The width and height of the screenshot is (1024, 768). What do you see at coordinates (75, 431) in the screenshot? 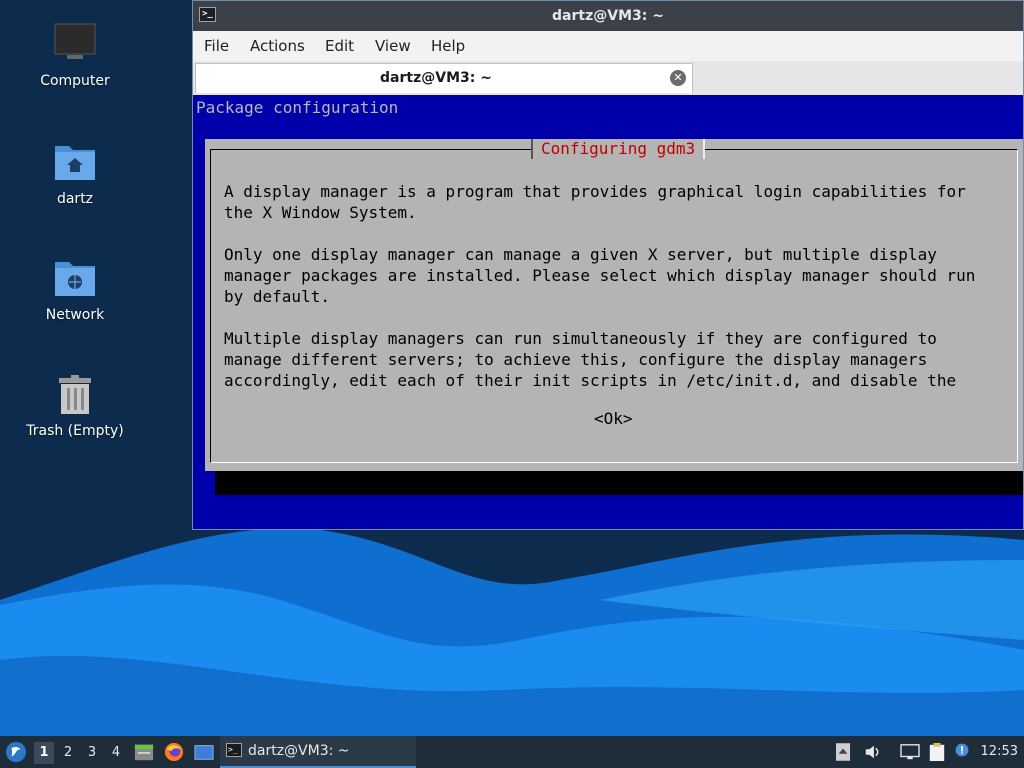
I see `desktop-icon-label: Trash (Empty)` at bounding box center [75, 431].